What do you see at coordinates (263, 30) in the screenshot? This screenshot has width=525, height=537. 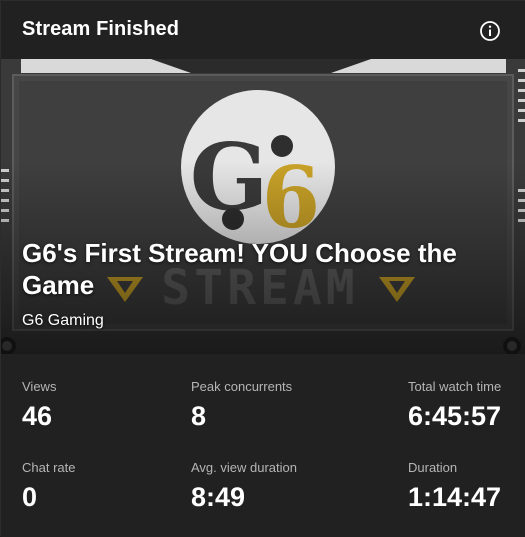 I see `panel-header: Stream Finished` at bounding box center [263, 30].